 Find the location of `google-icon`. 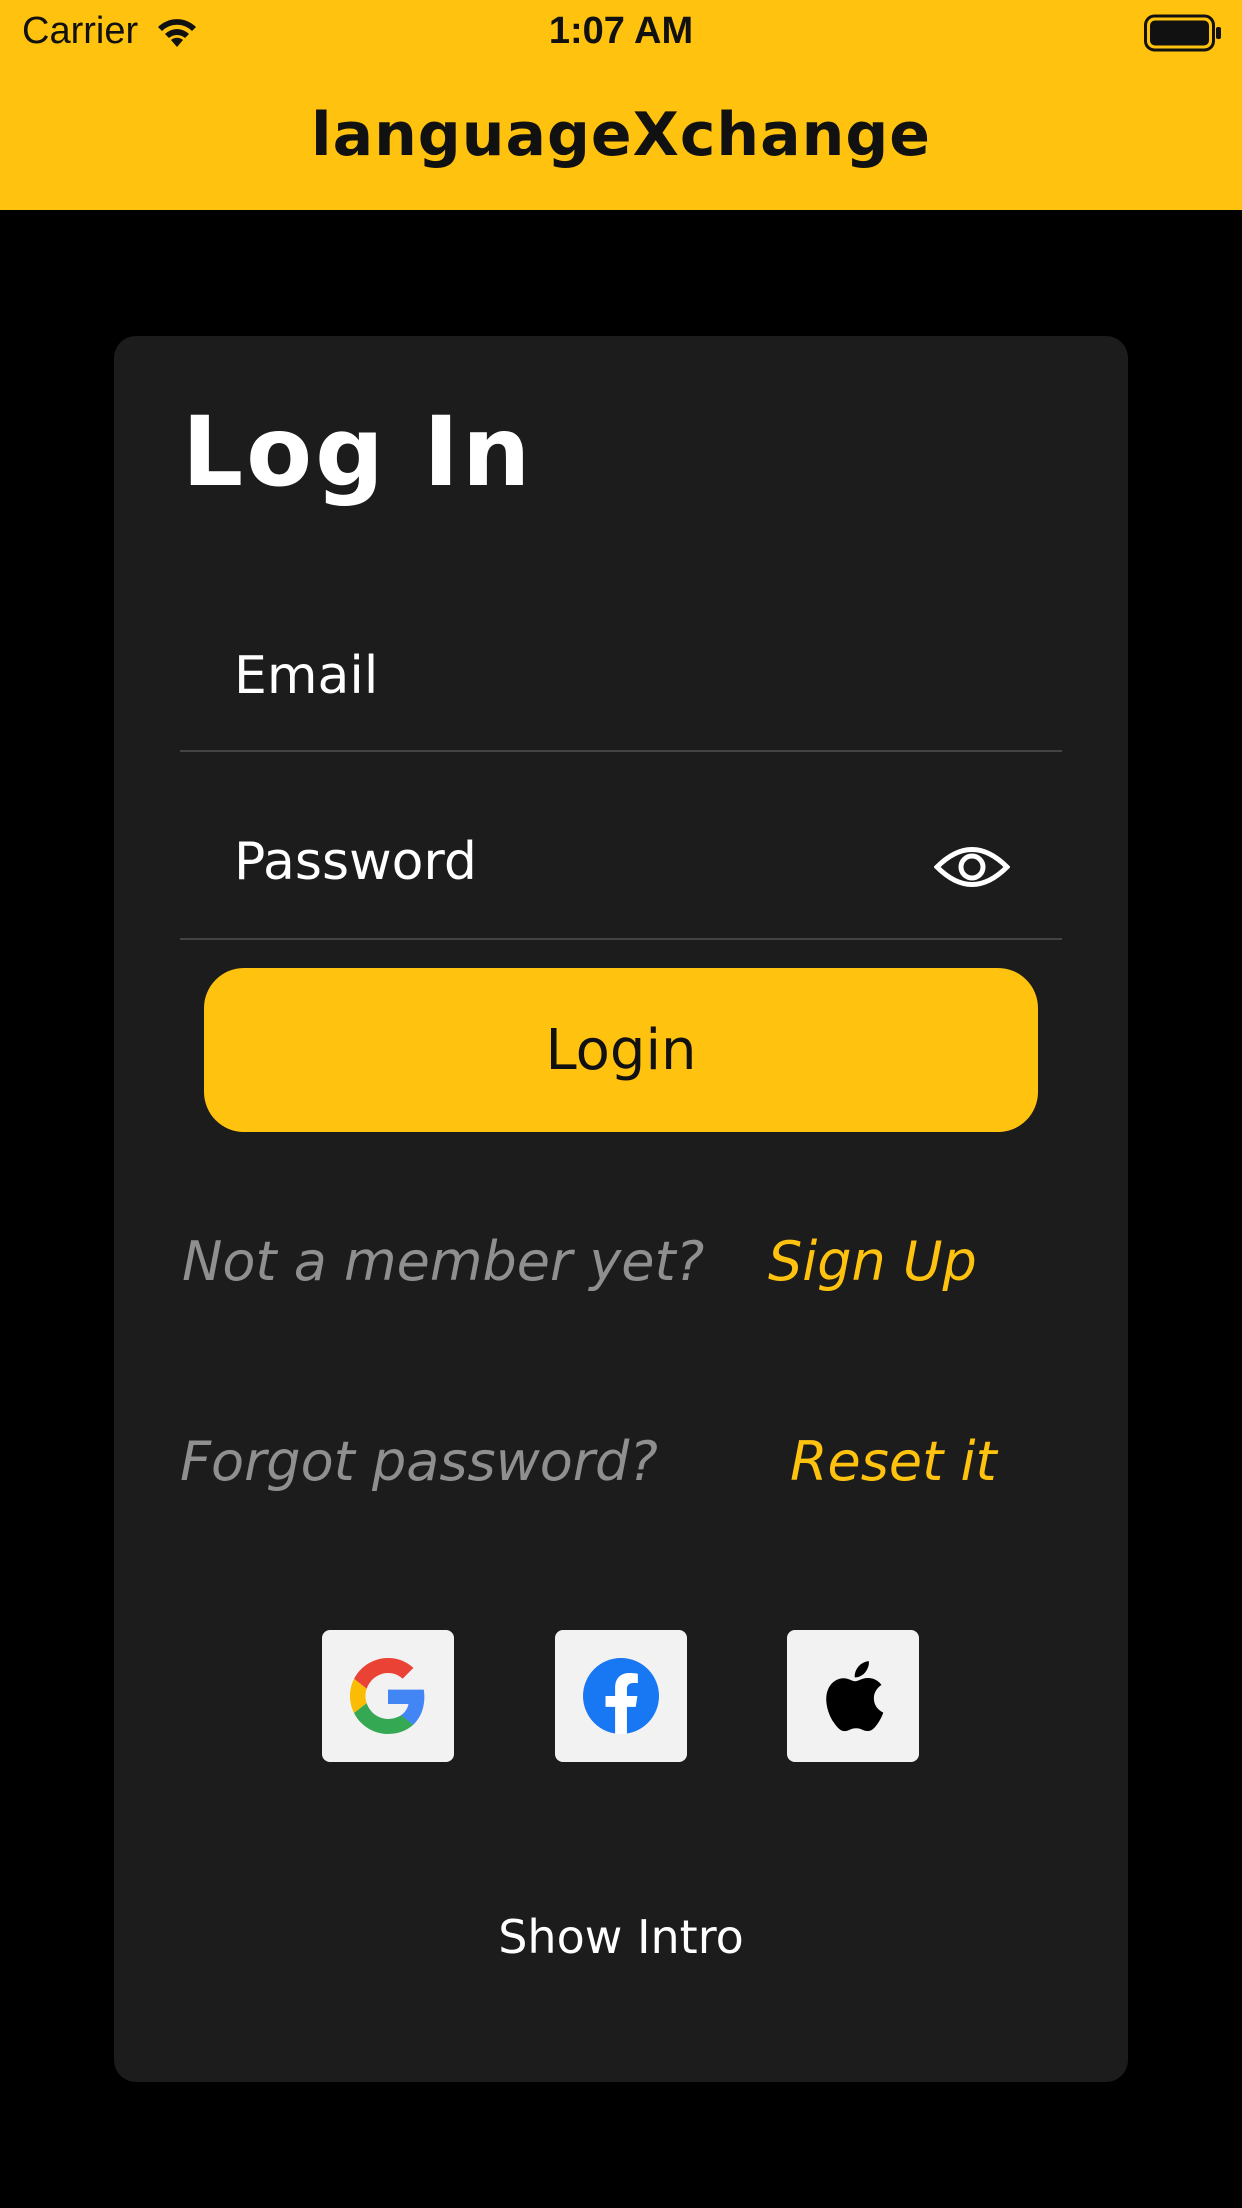

google-icon is located at coordinates (387, 1696).